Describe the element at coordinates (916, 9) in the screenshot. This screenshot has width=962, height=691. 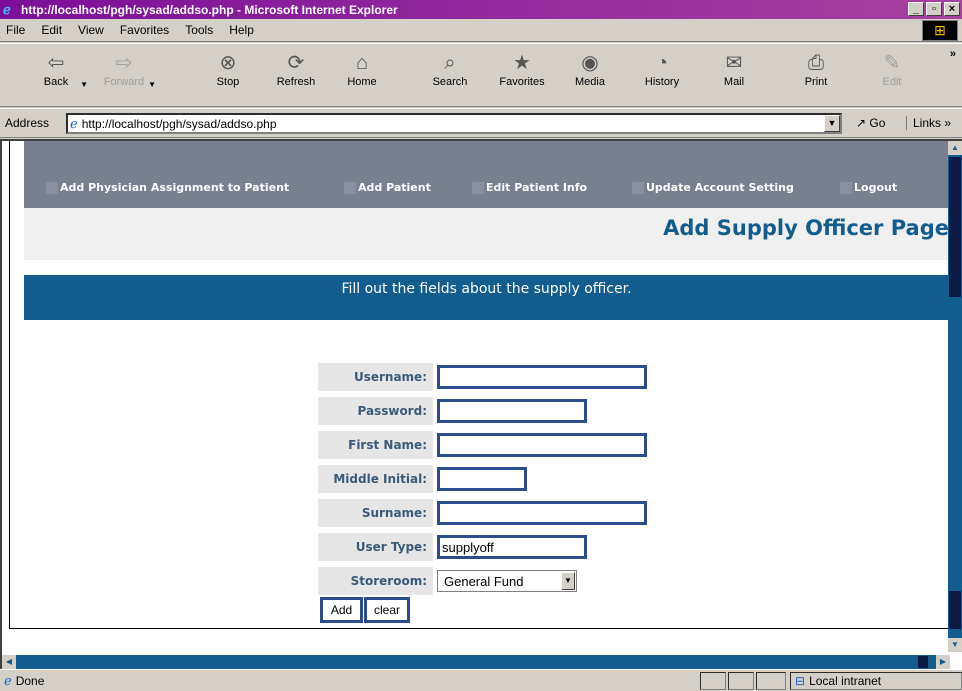
I see `minimize-button: _` at that location.